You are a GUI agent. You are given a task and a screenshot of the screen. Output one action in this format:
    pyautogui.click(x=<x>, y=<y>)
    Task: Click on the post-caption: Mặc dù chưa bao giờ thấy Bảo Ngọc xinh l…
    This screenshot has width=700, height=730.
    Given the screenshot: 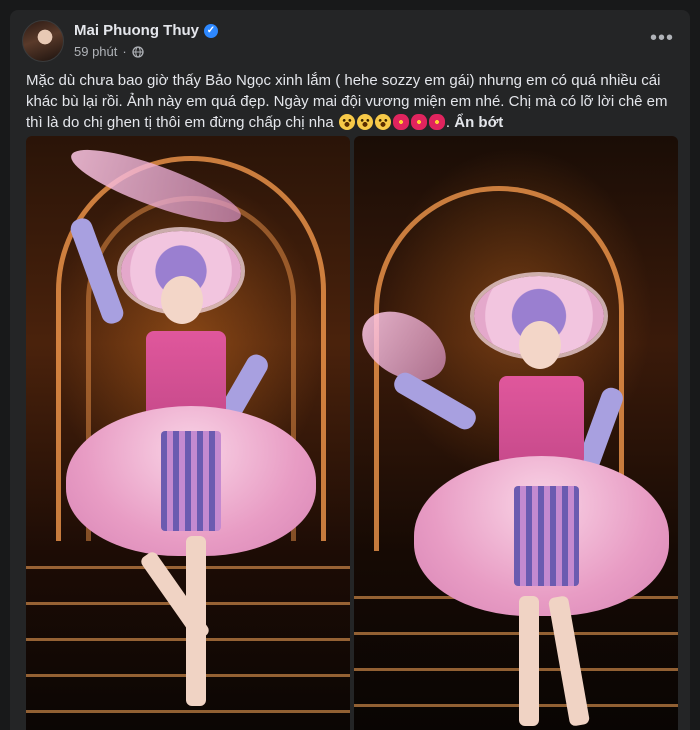 What is the action you would take?
    pyautogui.click(x=347, y=101)
    